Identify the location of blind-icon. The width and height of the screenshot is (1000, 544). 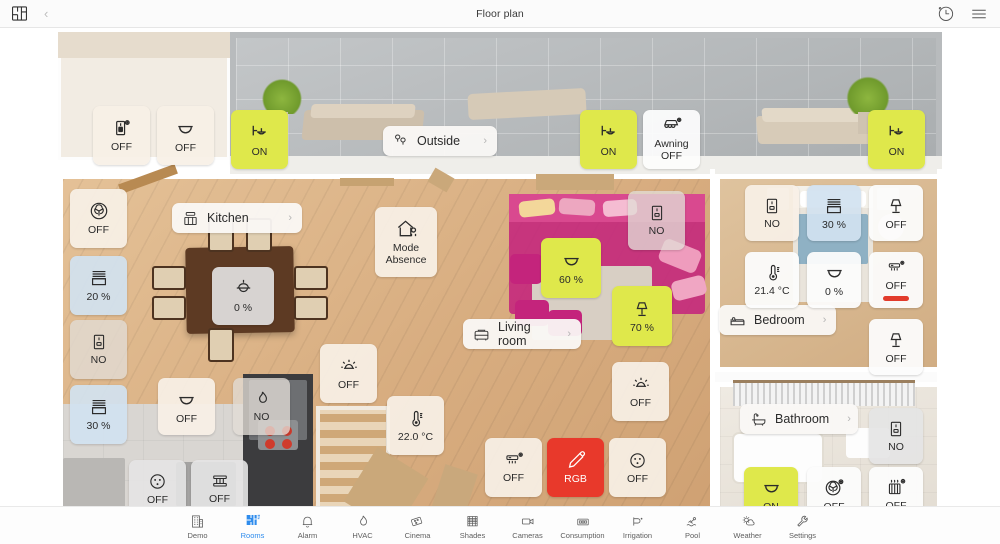
(99, 278).